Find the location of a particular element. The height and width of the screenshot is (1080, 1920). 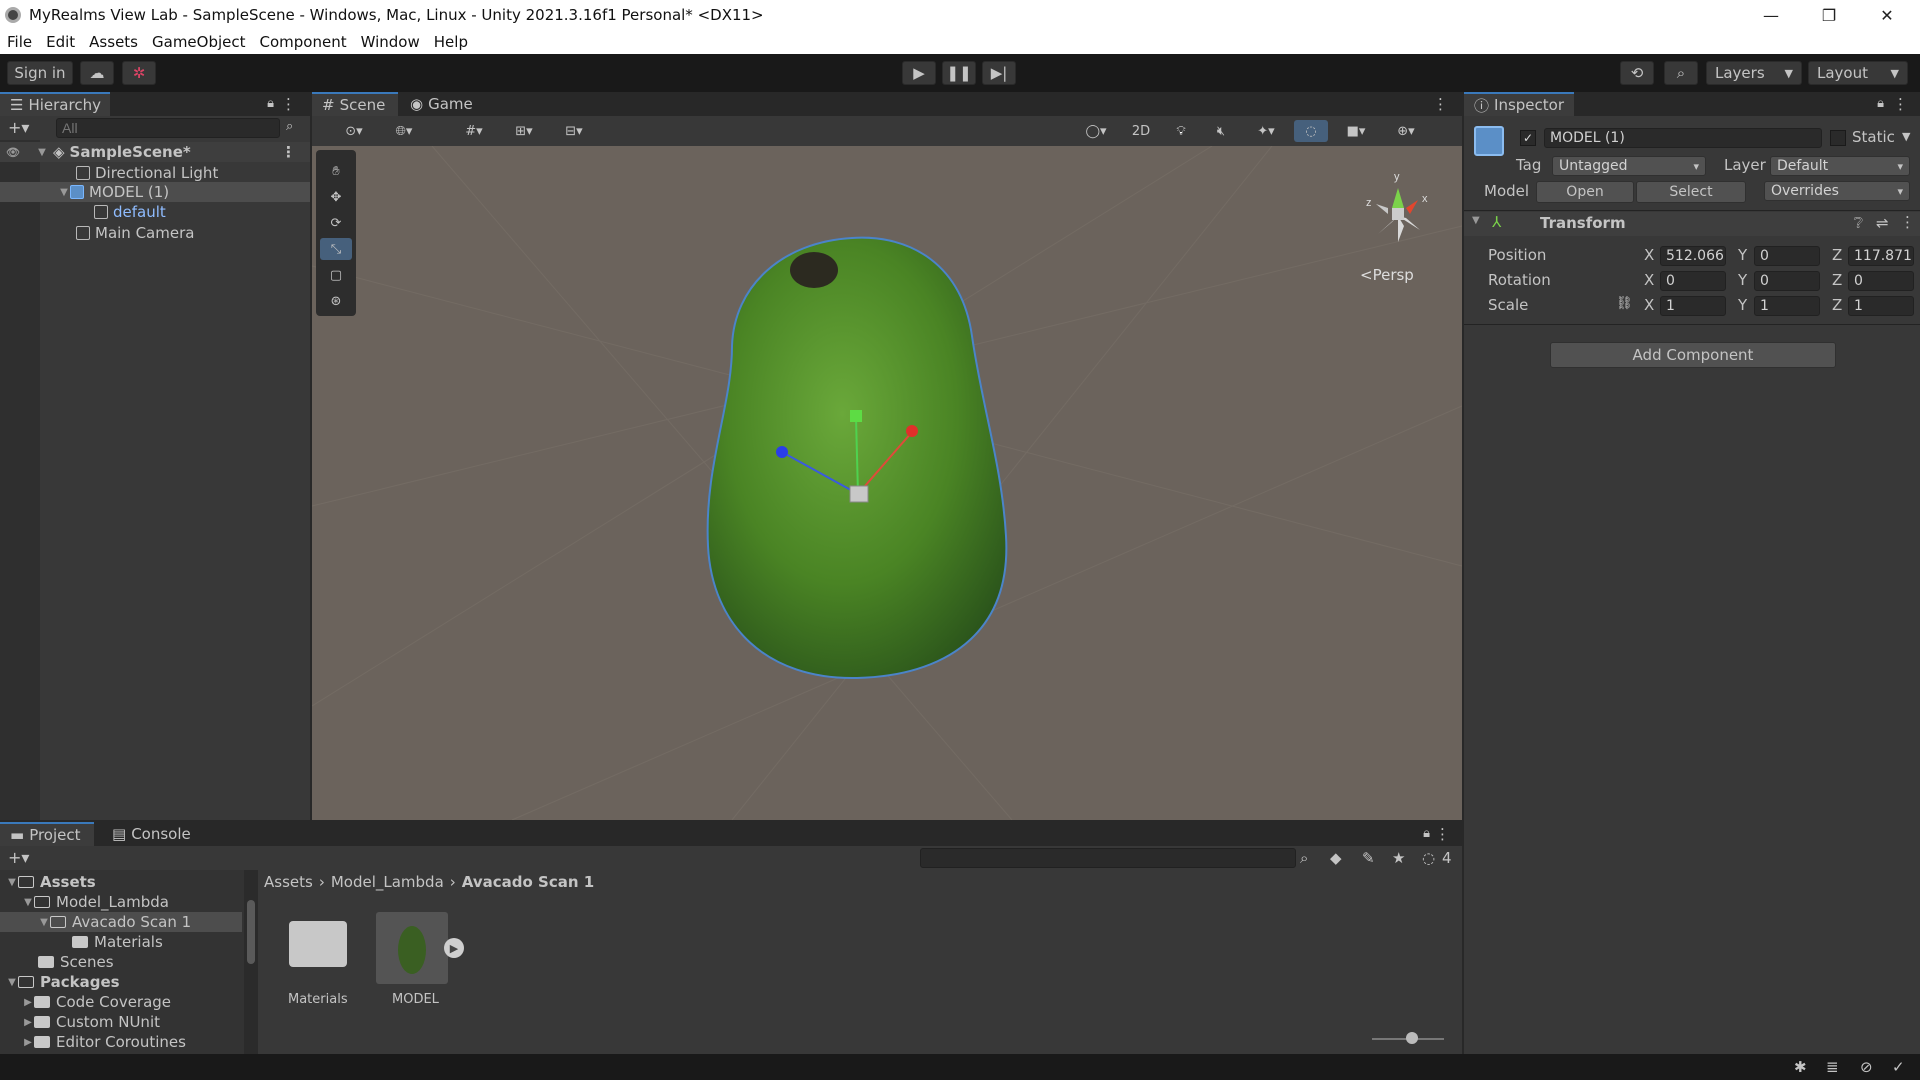

global-icon: 🌐︎▾ is located at coordinates (404, 131).